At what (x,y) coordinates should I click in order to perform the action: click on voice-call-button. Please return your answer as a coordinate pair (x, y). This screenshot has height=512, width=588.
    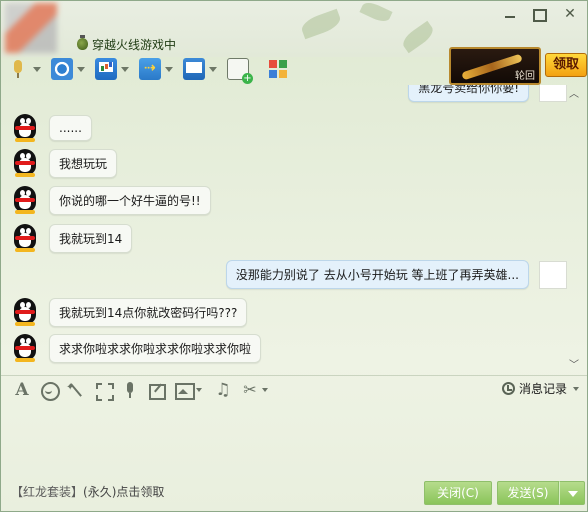
    Looking at the image, I should click on (24, 69).